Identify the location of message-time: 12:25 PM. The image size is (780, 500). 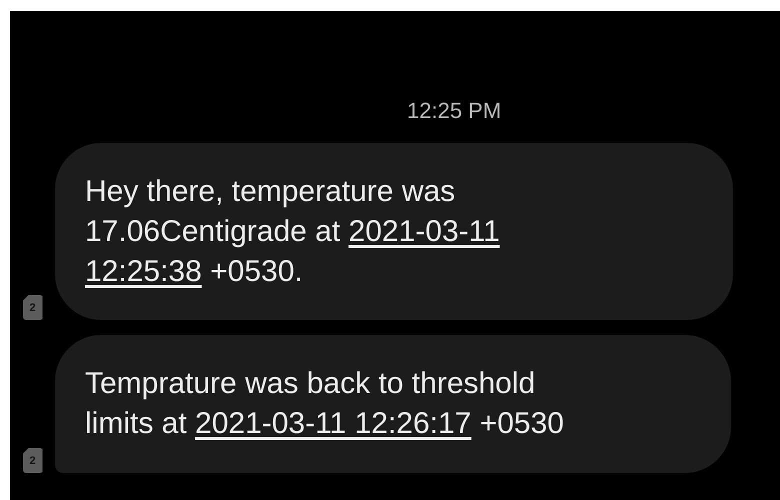
(454, 110).